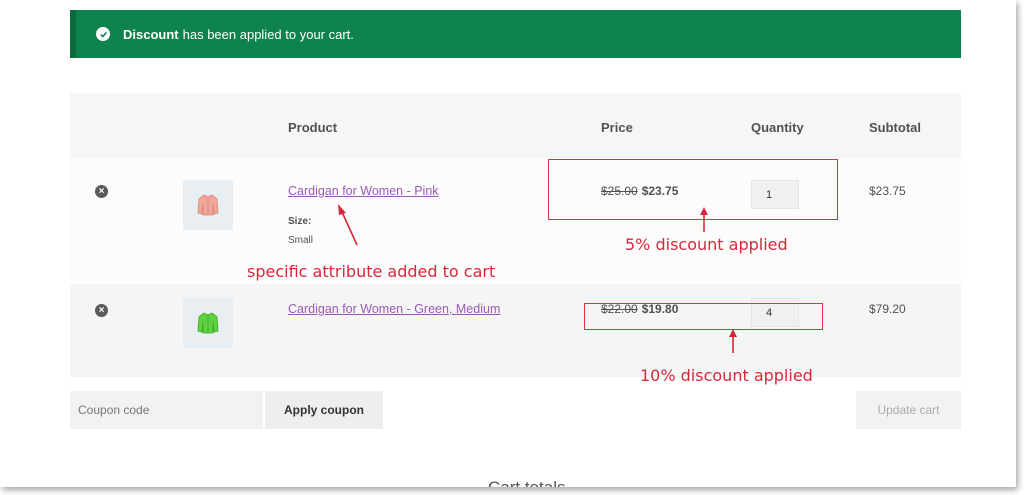 The image size is (1024, 495). I want to click on cart-actions: Coupon code Apply coupon Update cart, so click(515, 410).